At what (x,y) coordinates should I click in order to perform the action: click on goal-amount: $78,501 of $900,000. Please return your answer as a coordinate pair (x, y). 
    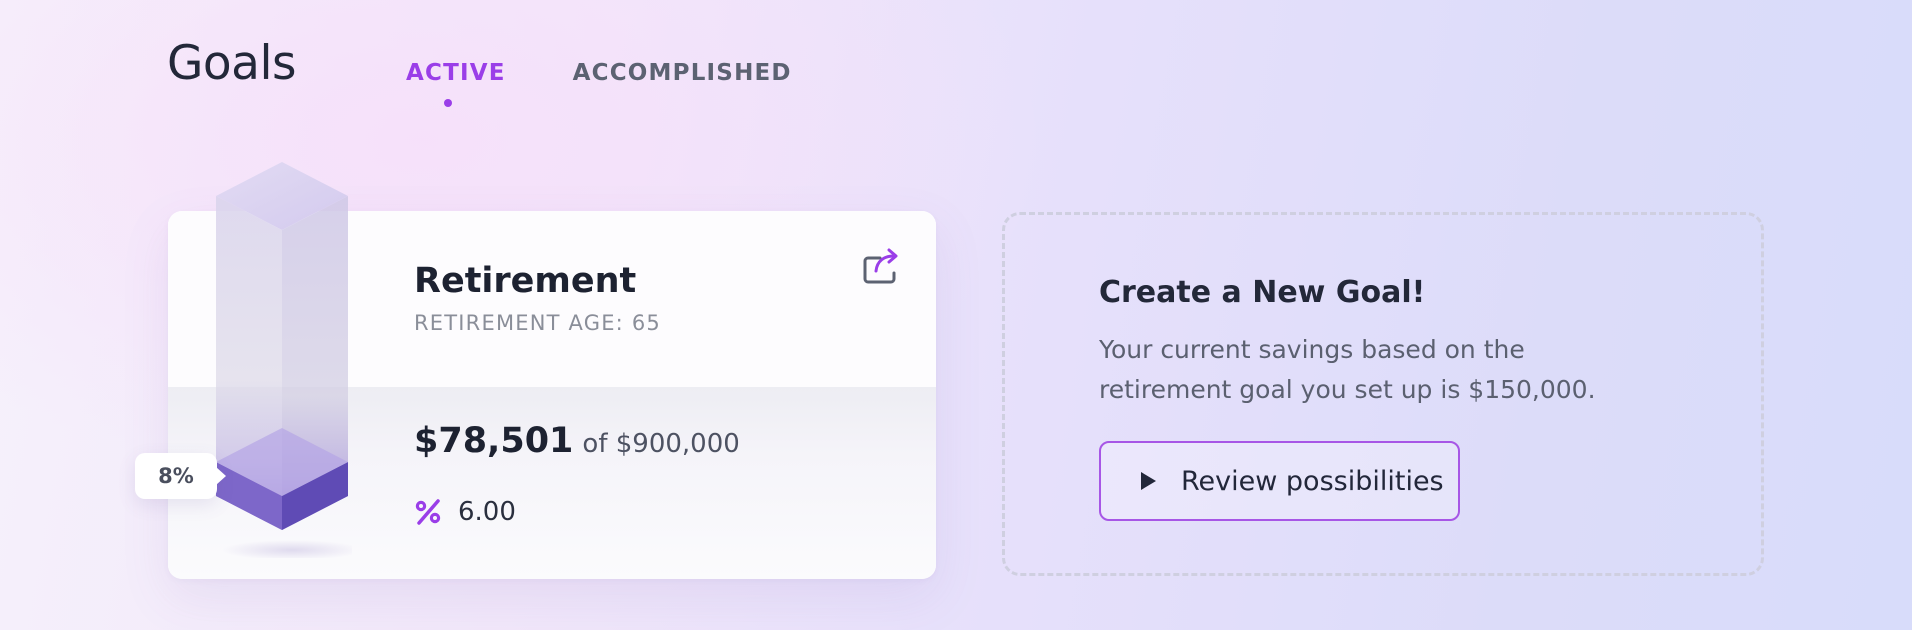
    Looking at the image, I should click on (577, 441).